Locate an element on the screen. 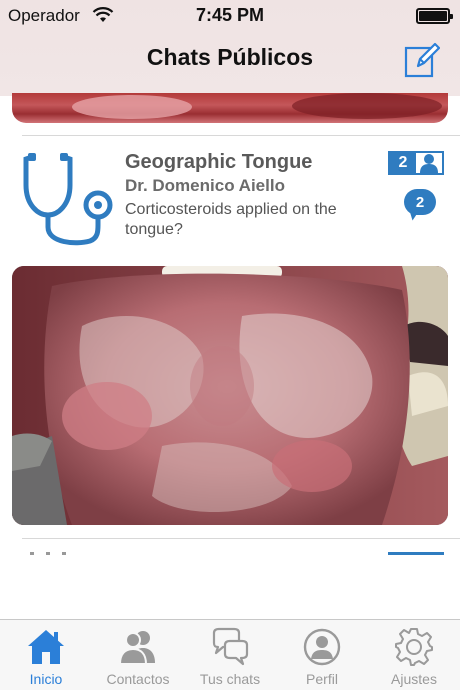  stethoscope-icon is located at coordinates (68, 199).